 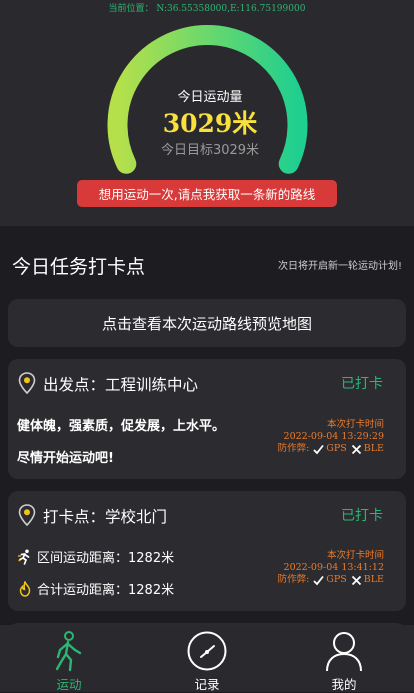 I want to click on bottom-nav: 运动 记录 我的, so click(x=207, y=658).